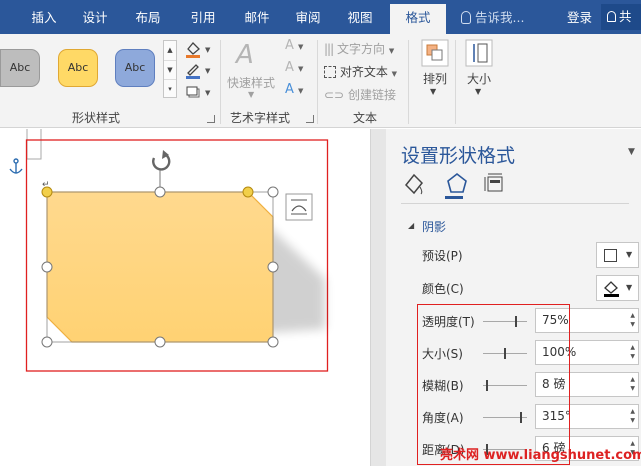  I want to click on arrange-caret-icon: ▼, so click(433, 91).